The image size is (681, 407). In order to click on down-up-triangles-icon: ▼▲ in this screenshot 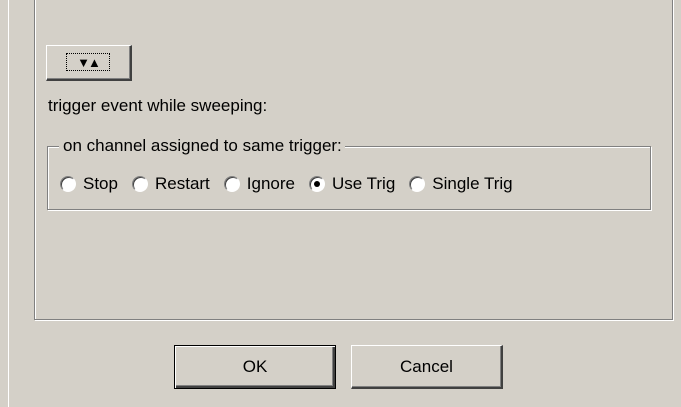, I will do `click(88, 62)`.